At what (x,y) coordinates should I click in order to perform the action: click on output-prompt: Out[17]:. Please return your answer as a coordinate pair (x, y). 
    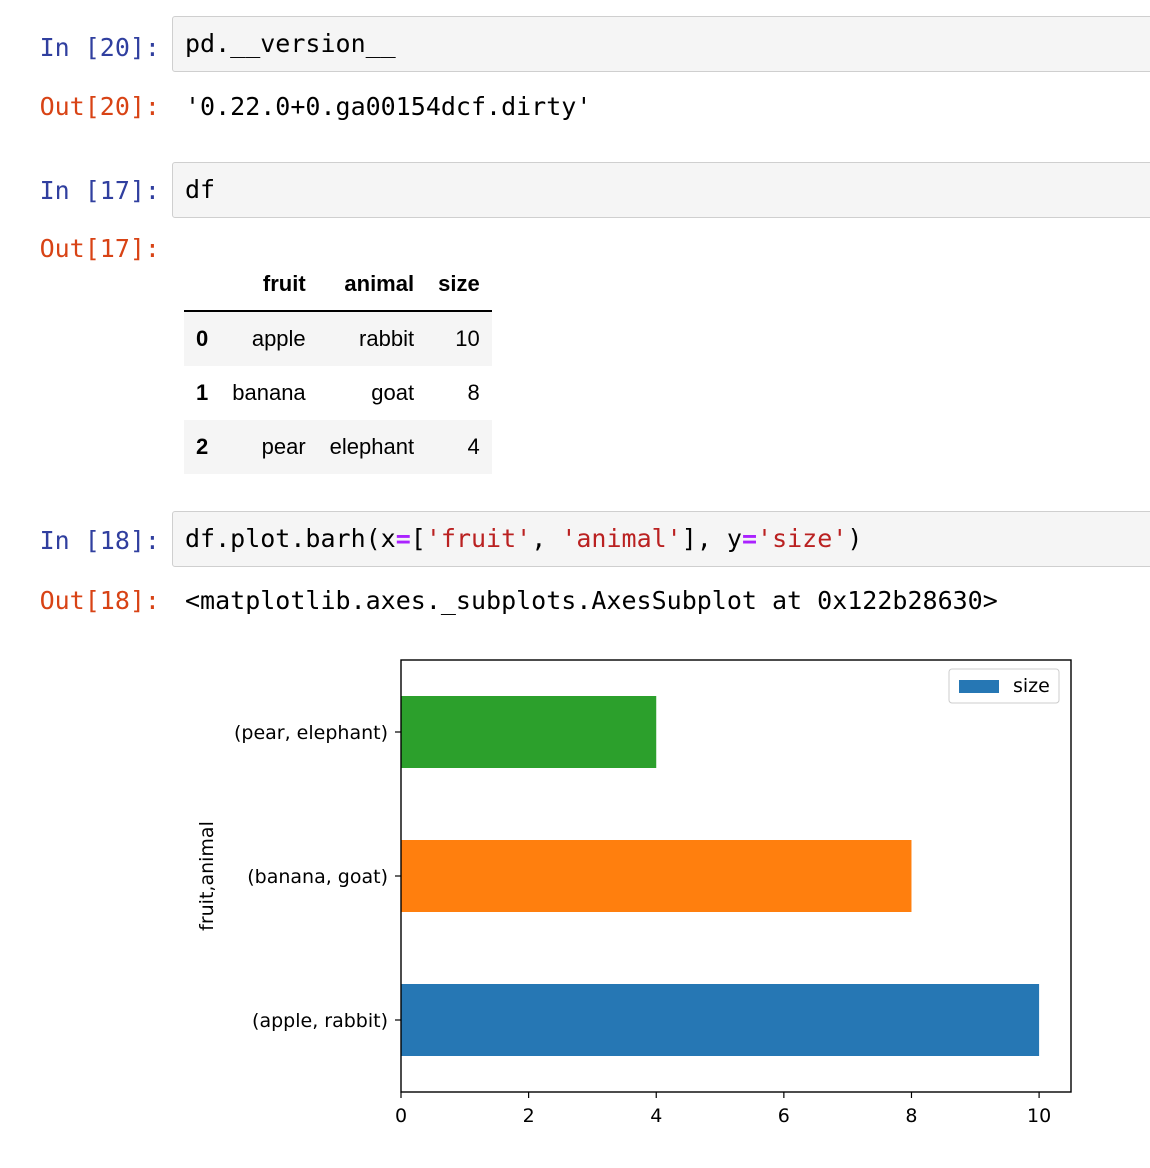
    Looking at the image, I should click on (99, 248).